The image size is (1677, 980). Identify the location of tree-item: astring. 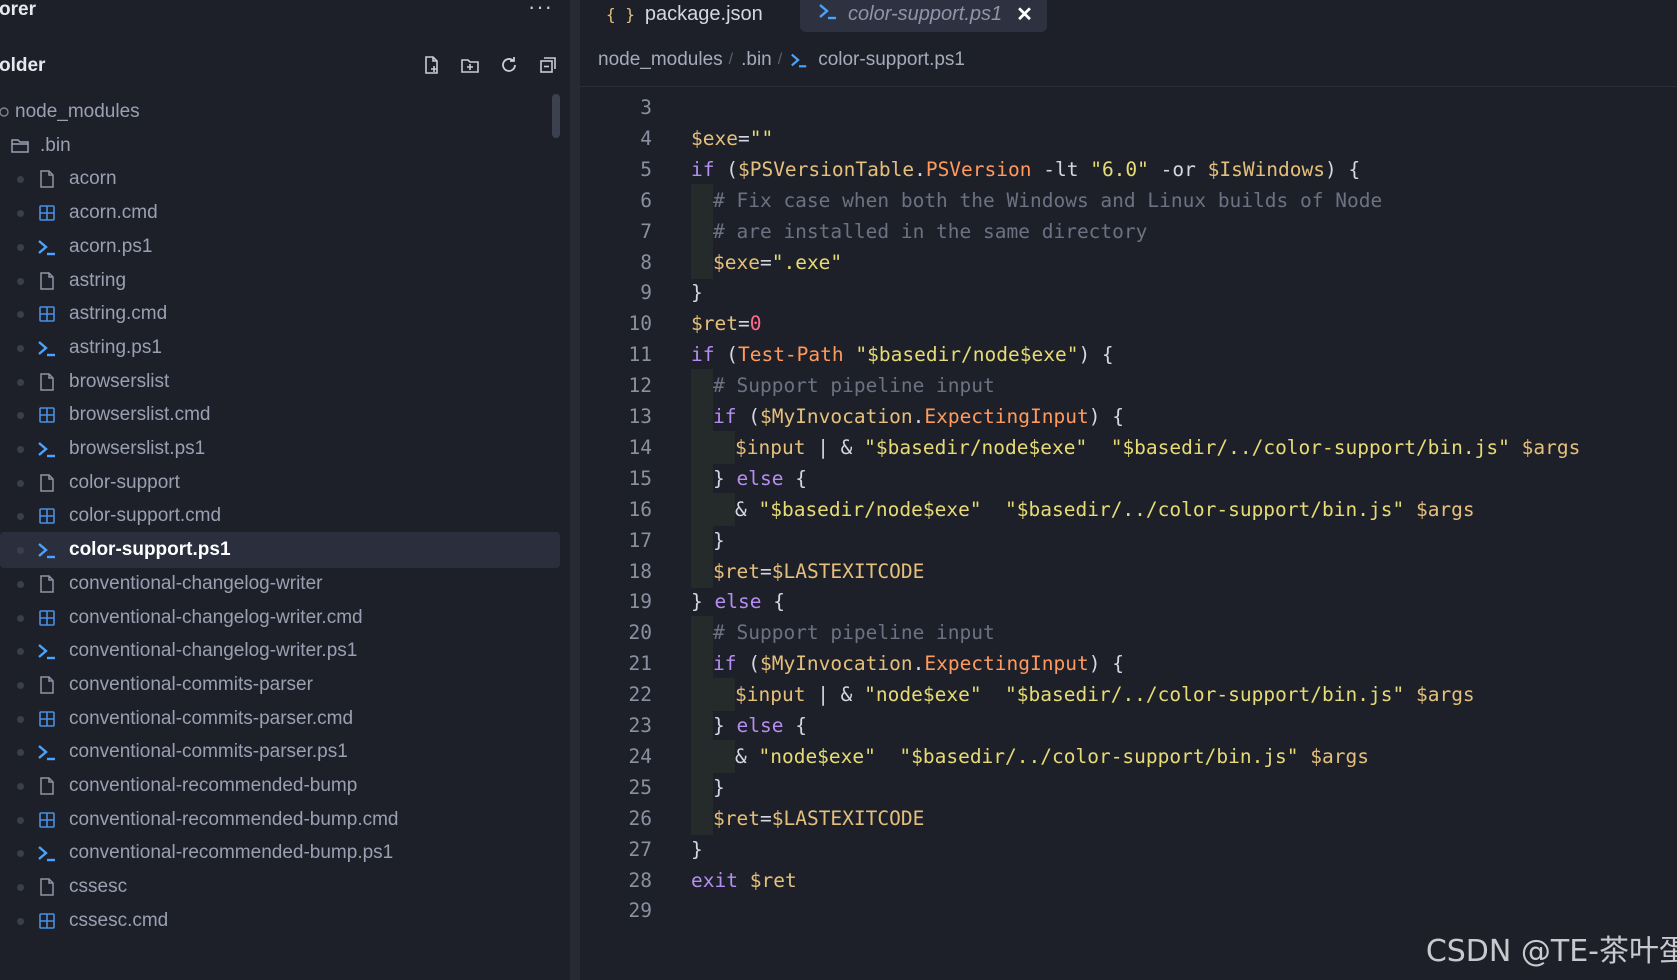
(280, 281).